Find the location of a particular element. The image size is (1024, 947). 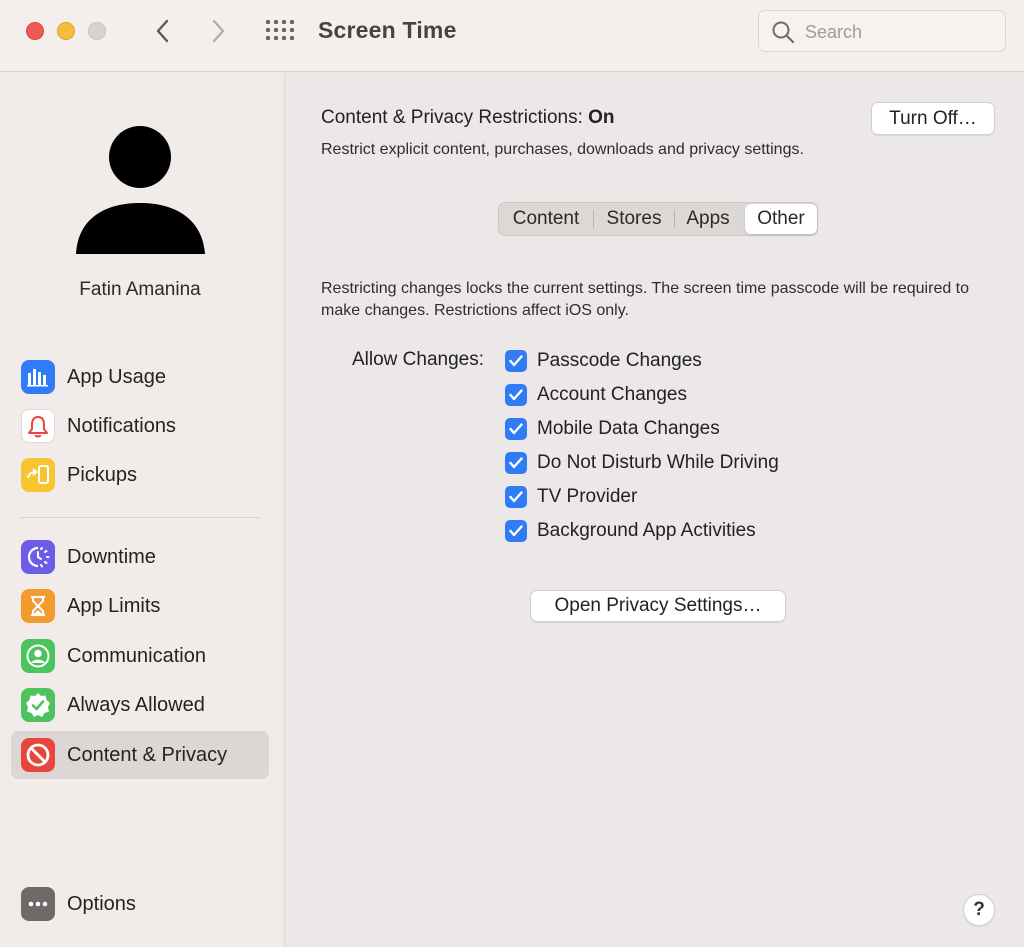

forward-button is located at coordinates (219, 31).